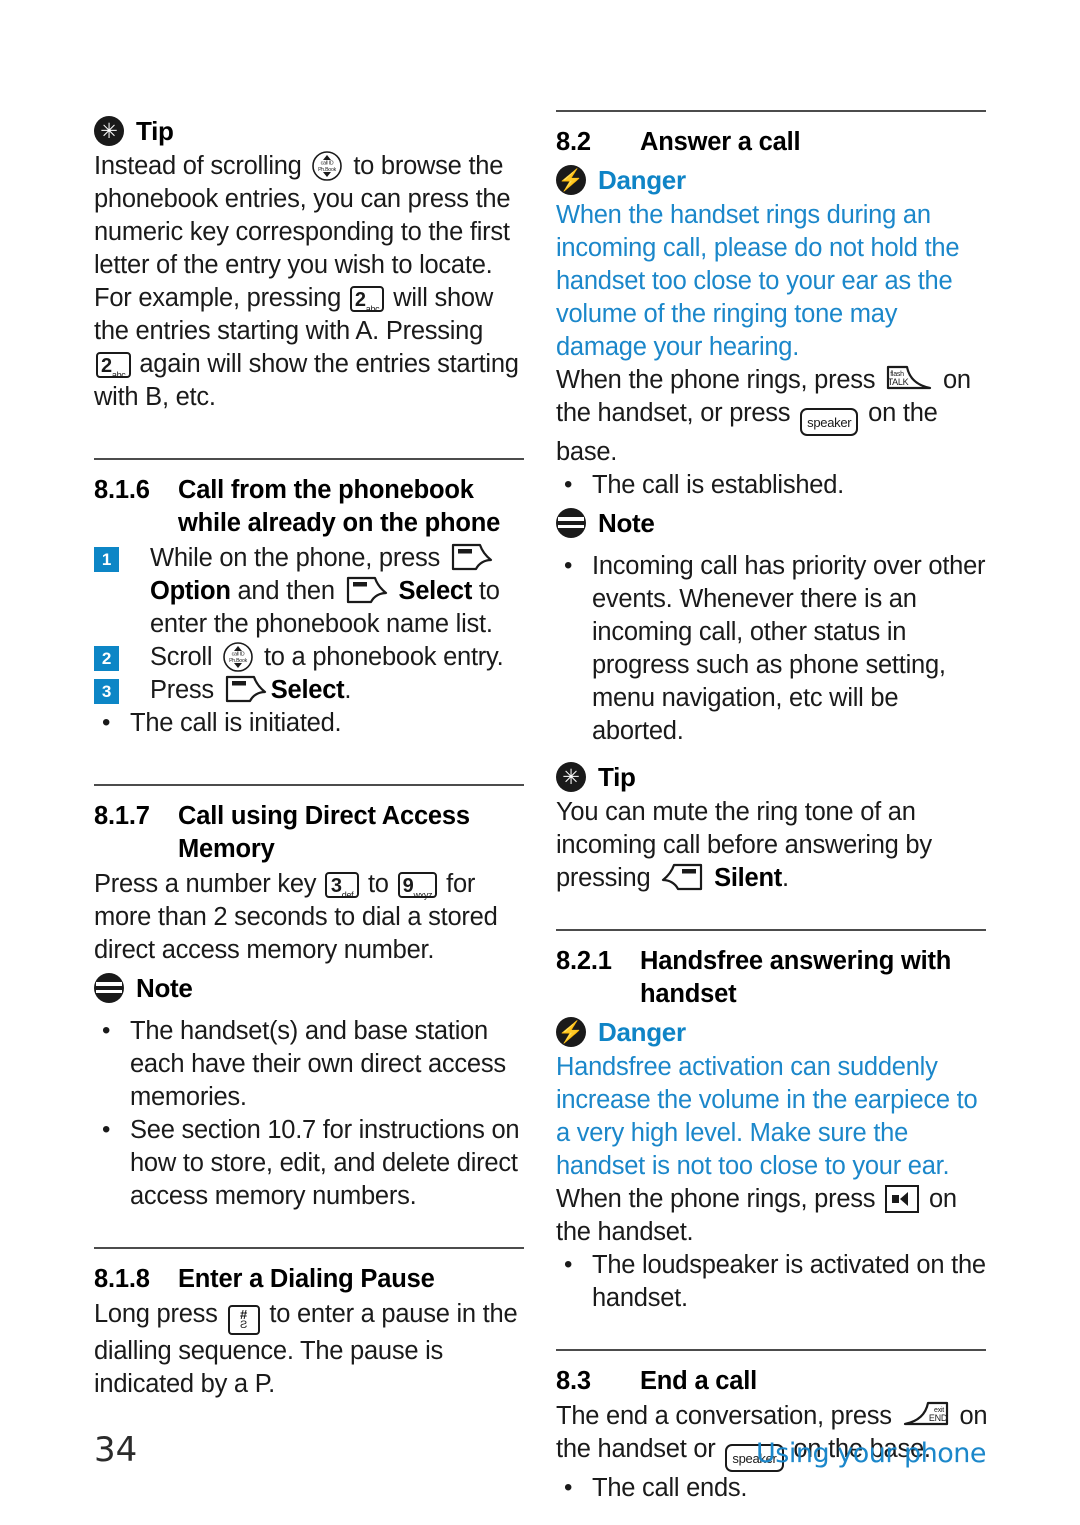  Describe the element at coordinates (642, 1032) in the screenshot. I see `danger-label: Danger` at that location.